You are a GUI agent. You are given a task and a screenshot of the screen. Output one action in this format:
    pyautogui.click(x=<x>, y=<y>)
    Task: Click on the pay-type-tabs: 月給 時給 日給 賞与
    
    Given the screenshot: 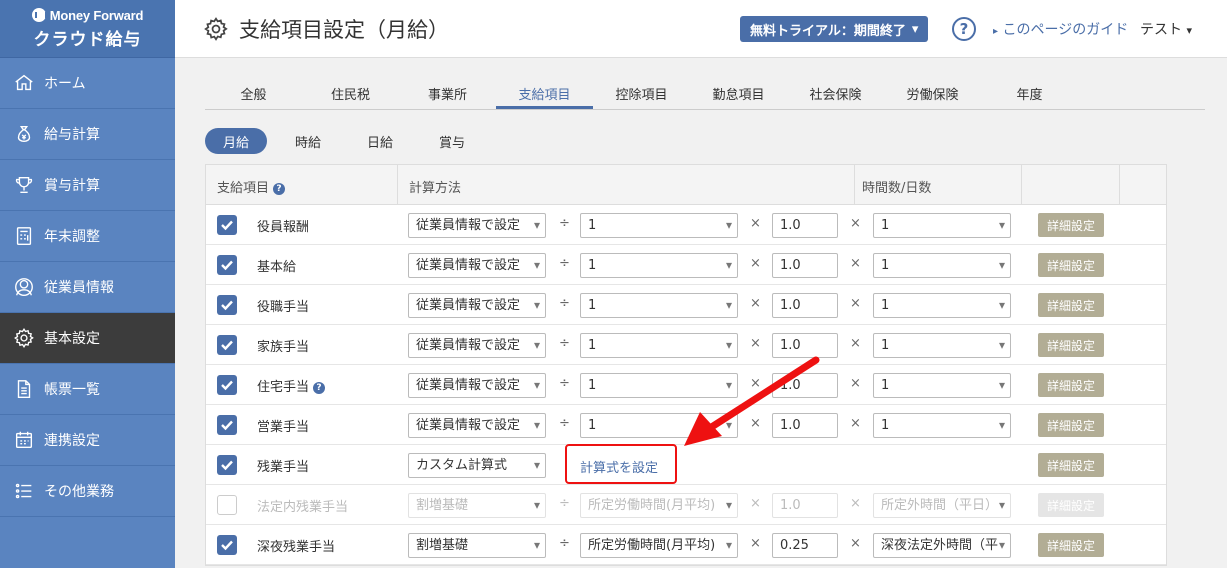 What is the action you would take?
    pyautogui.click(x=344, y=141)
    